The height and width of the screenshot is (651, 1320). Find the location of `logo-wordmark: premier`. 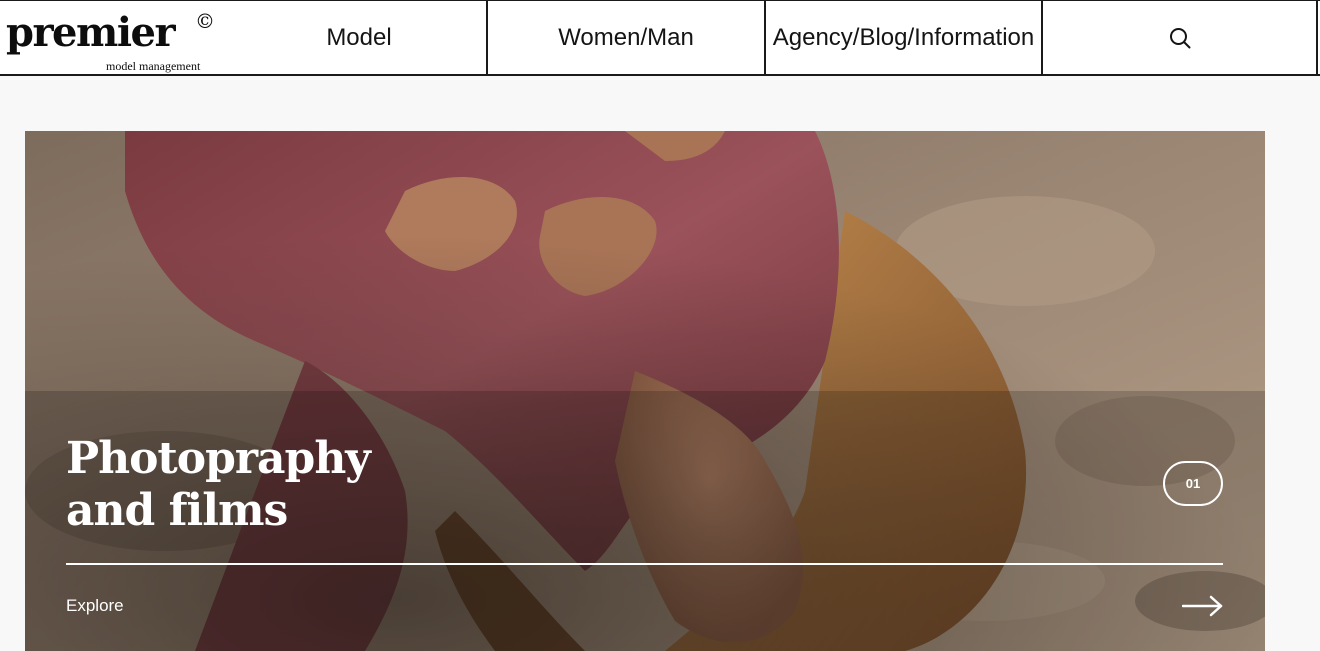

logo-wordmark: premier is located at coordinates (91, 32).